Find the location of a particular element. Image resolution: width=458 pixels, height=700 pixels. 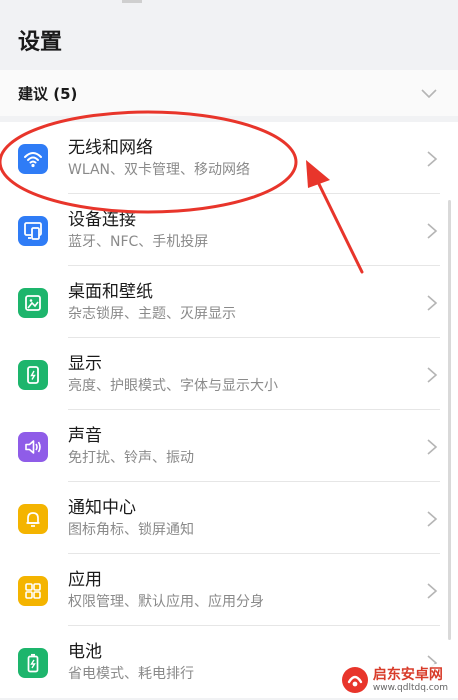

settings-item-title: 桌面和壁纸 is located at coordinates (110, 292).